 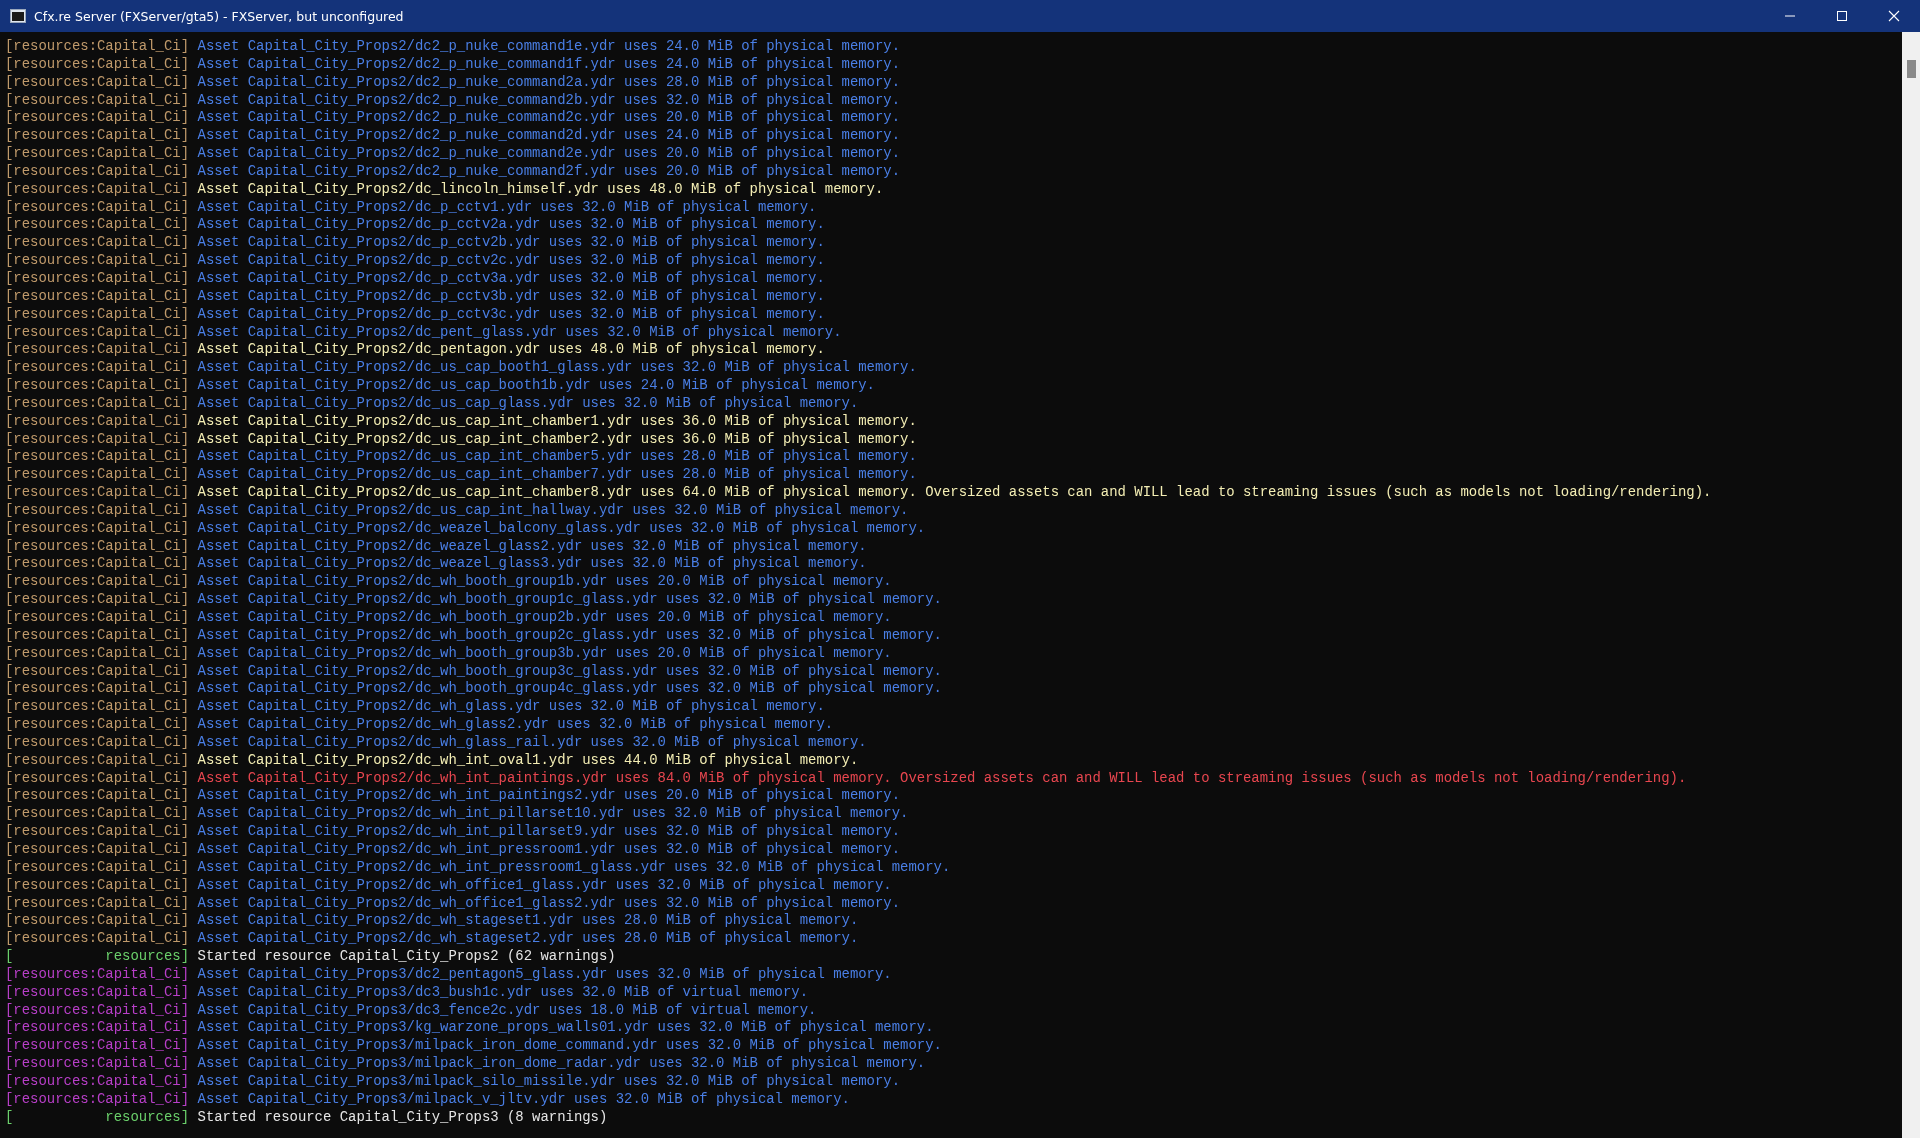 I want to click on log-message: Asset Capital_City_Props2/dc_wh_int_pillarset10.ydr uses 32.0 MiB of physical memory., so click(x=553, y=814).